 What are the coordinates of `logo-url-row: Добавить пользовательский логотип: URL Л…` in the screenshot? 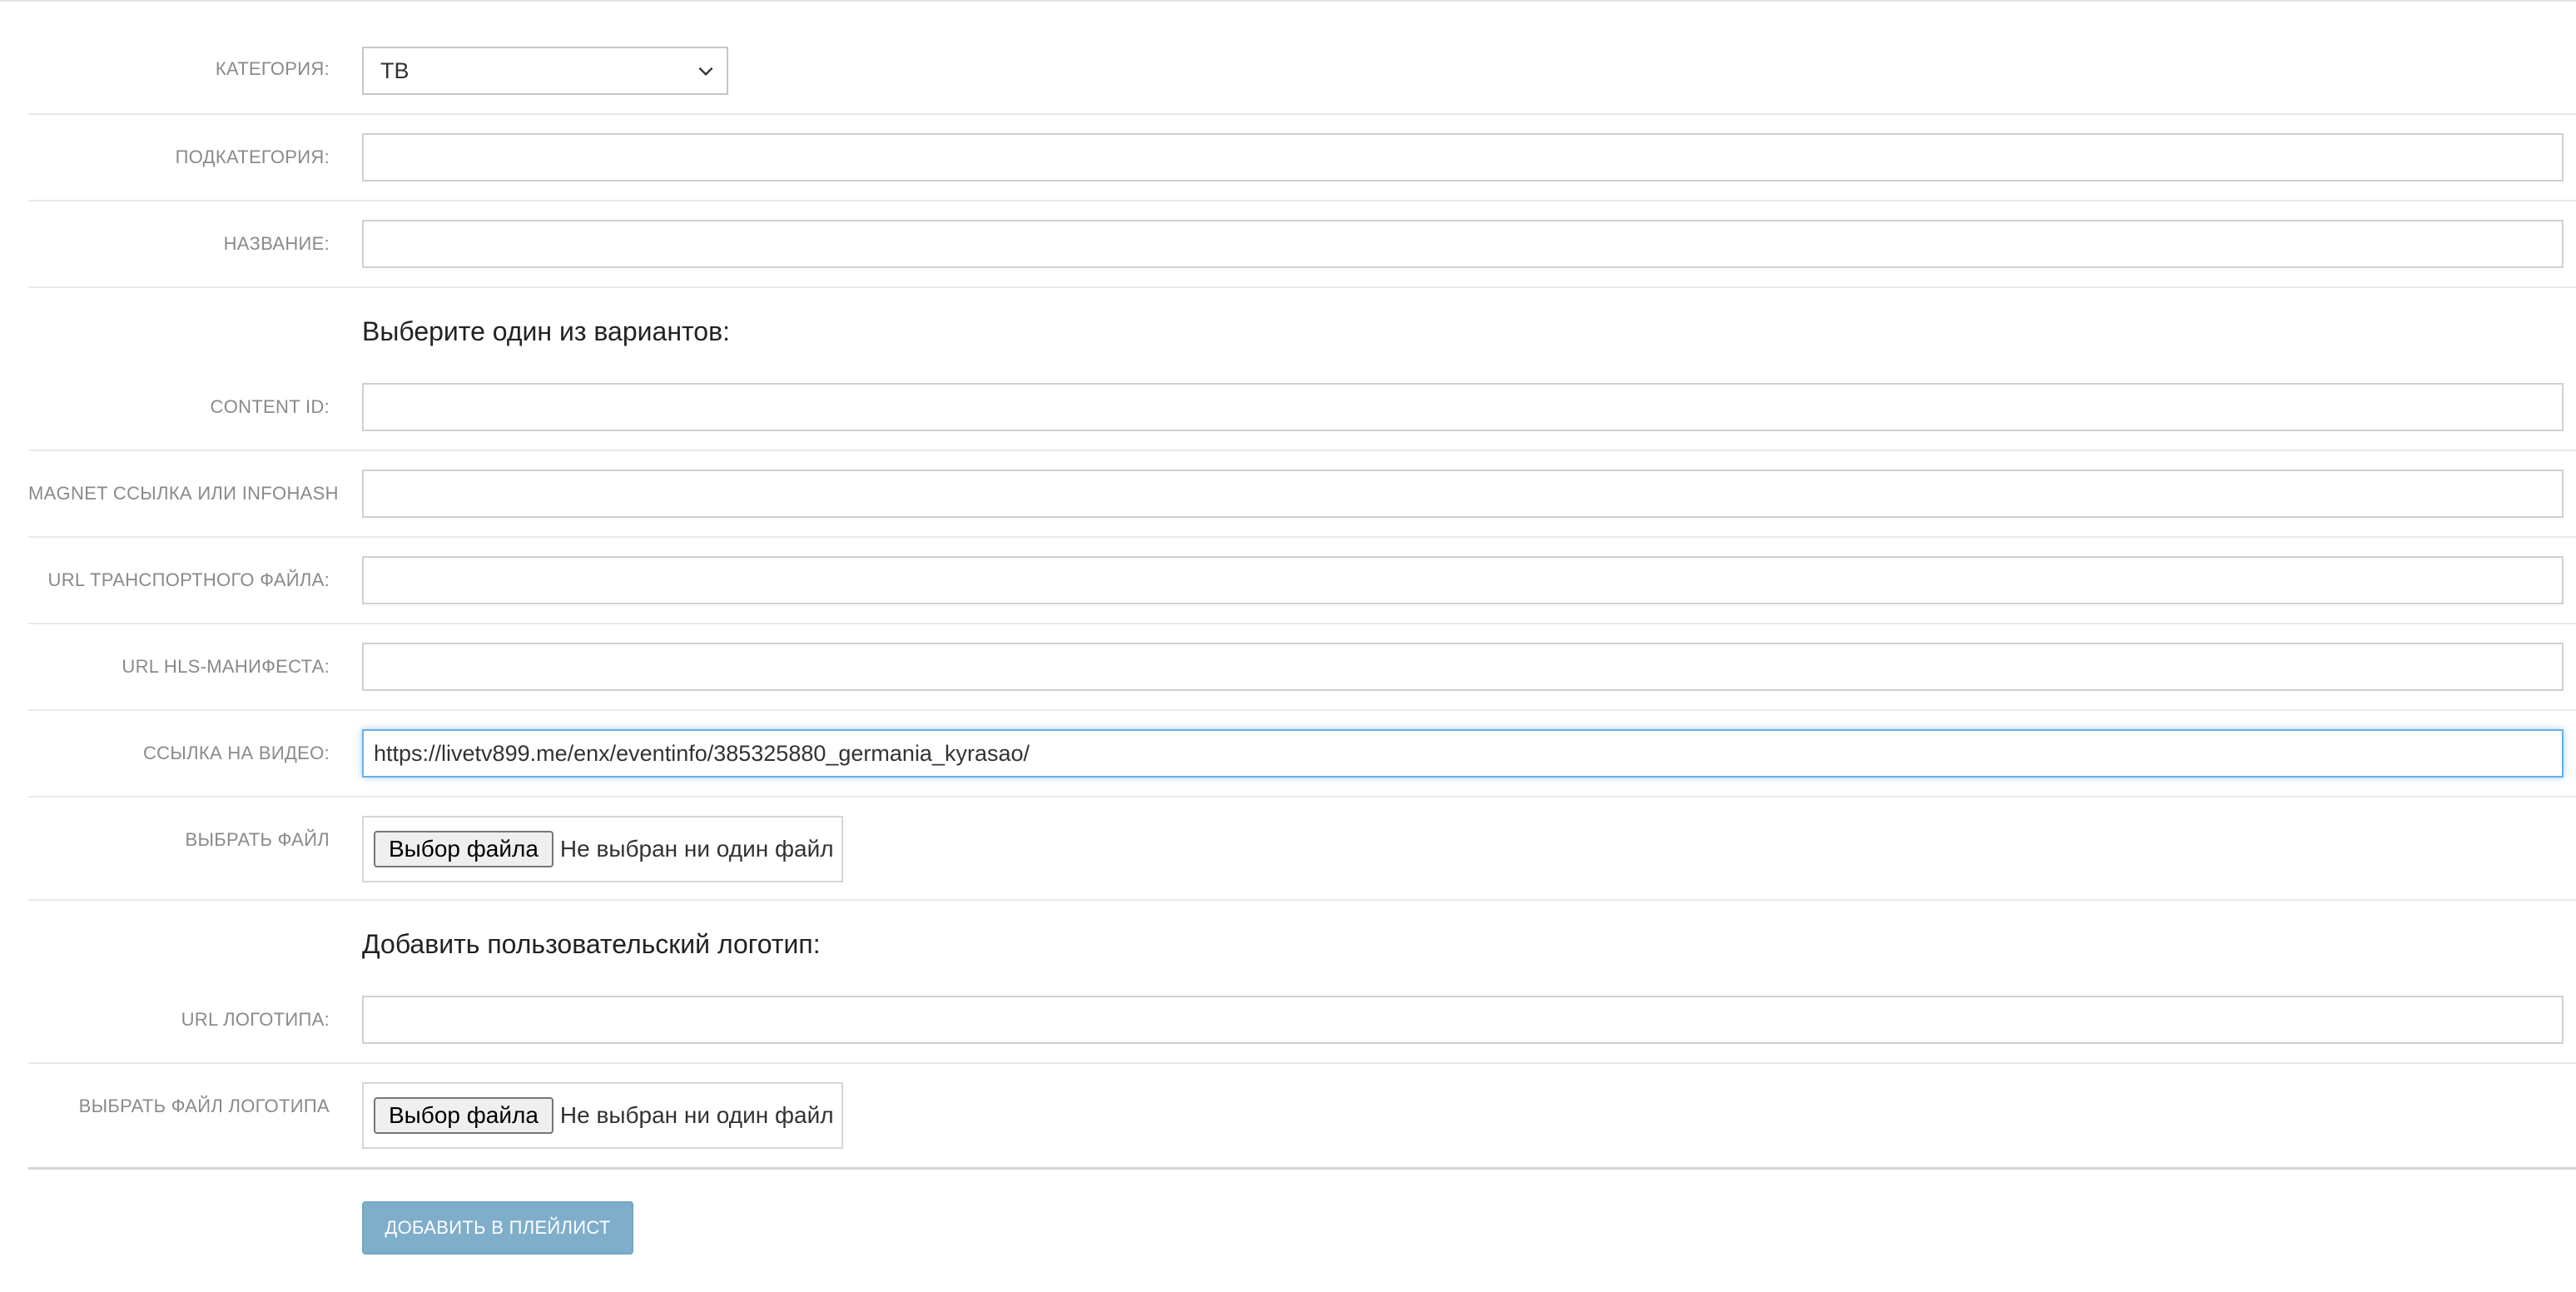 It's located at (1302, 983).